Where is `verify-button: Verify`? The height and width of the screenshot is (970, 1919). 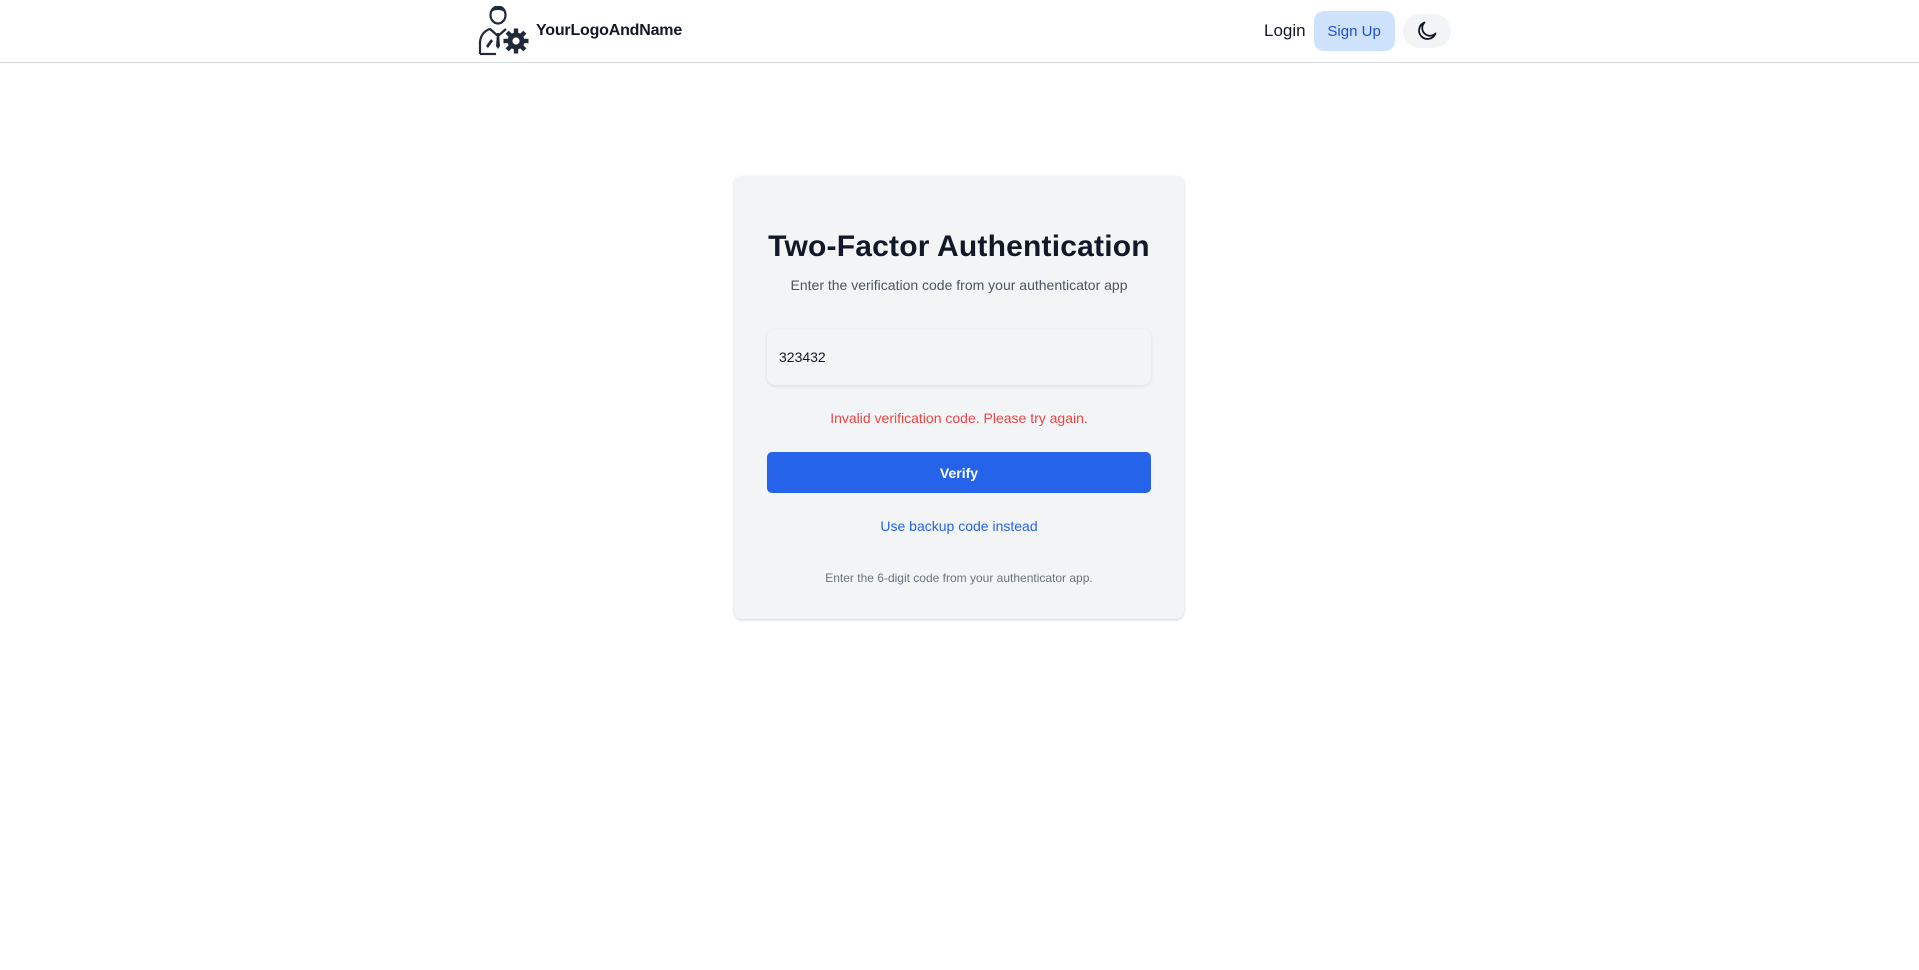 verify-button: Verify is located at coordinates (959, 472).